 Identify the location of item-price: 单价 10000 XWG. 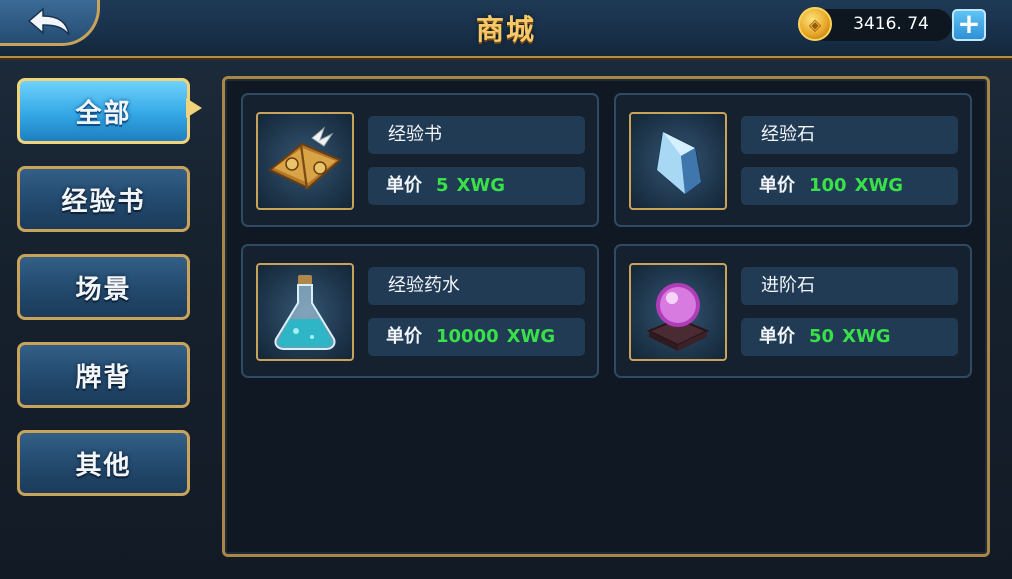
(476, 337).